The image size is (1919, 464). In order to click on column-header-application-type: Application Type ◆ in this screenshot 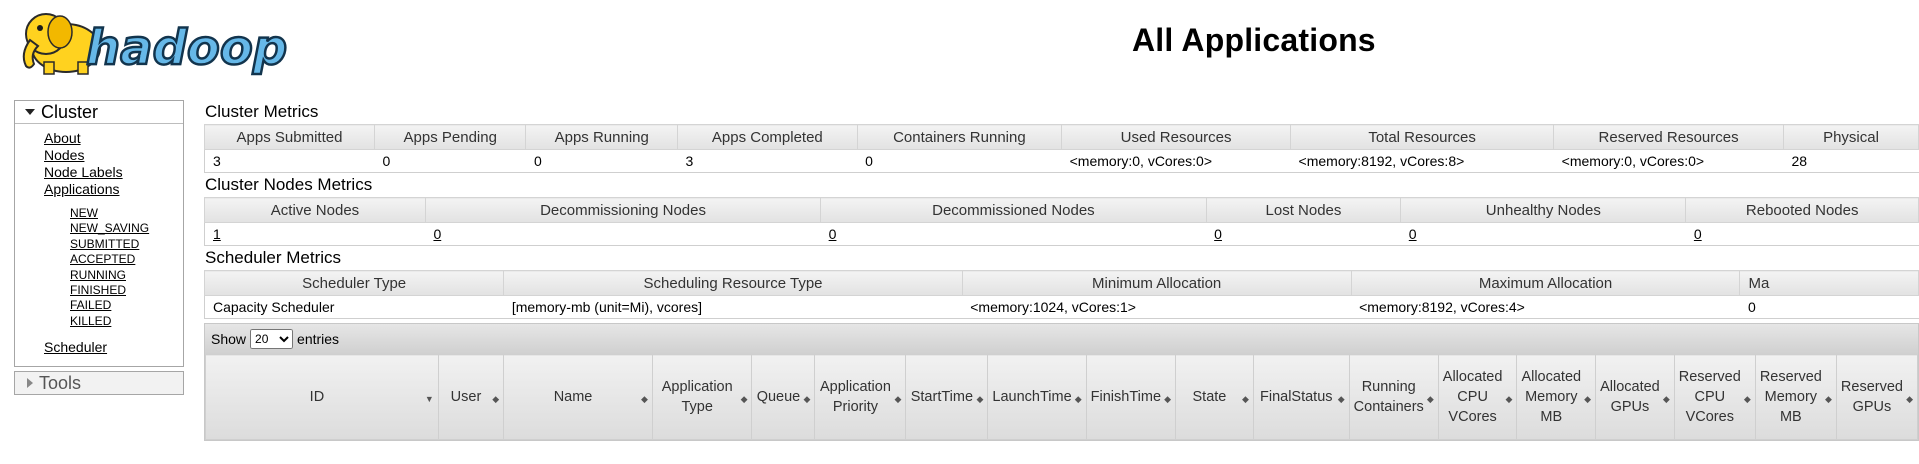, I will do `click(702, 397)`.